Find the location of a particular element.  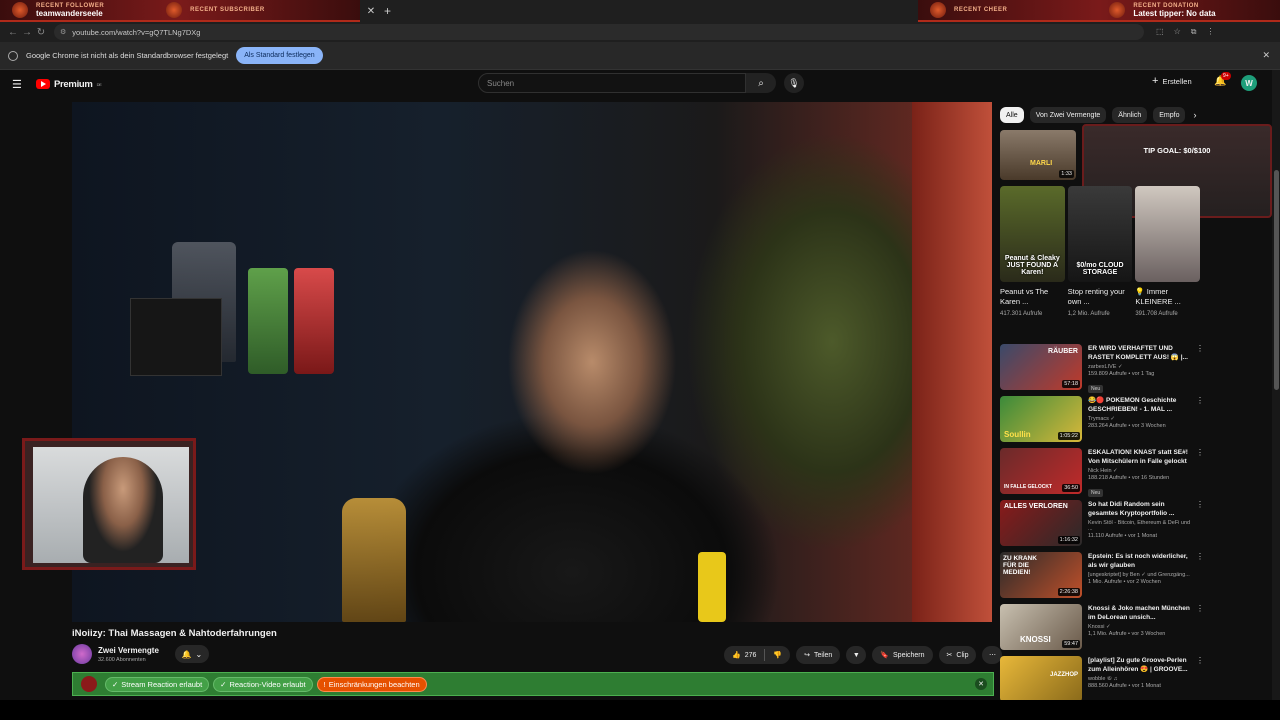

video-thumbnail: Soullin 1:05:22 is located at coordinates (1041, 419).